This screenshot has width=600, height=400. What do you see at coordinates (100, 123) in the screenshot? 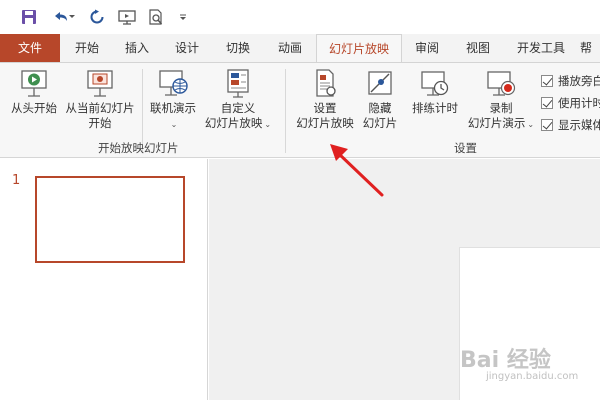
I see `from-current-label-2: 开始` at bounding box center [100, 123].